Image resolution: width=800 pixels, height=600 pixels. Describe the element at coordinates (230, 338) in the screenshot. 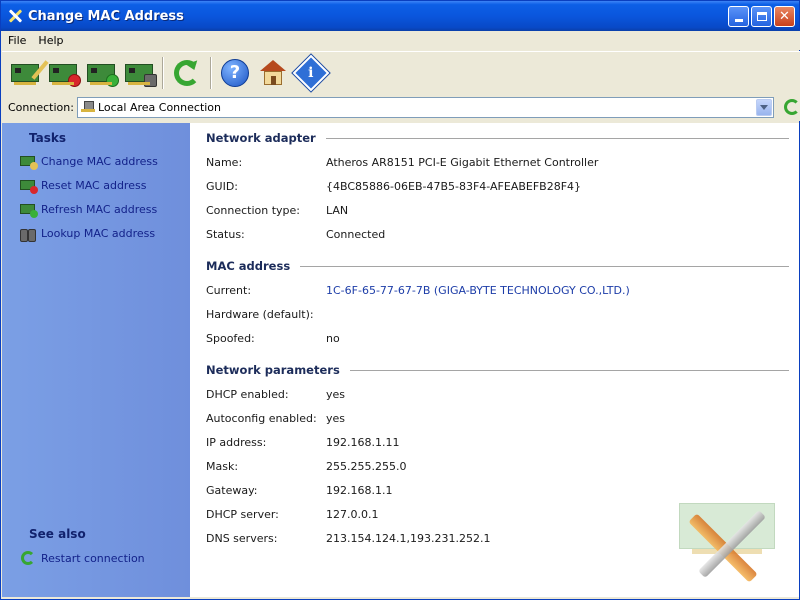

I see `detail-key: Spoofed:` at that location.